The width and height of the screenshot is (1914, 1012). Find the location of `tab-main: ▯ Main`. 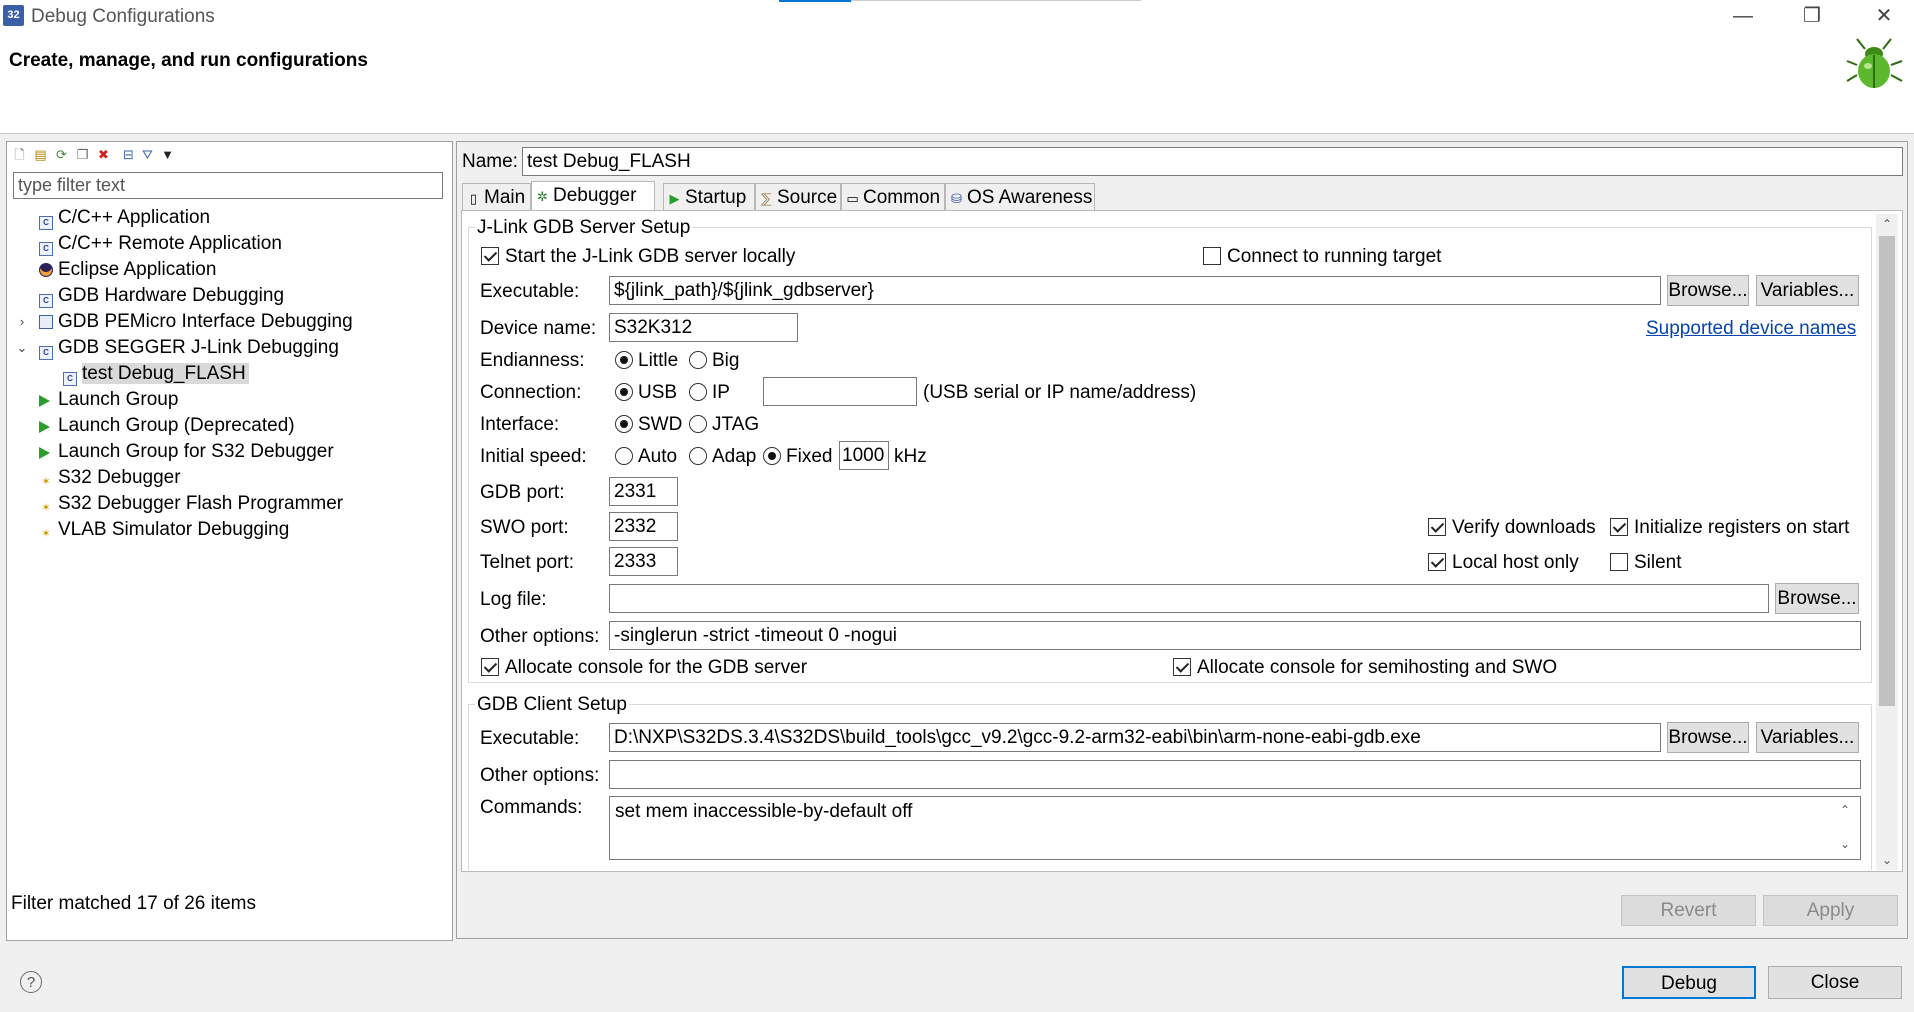

tab-main: ▯ Main is located at coordinates (496, 196).